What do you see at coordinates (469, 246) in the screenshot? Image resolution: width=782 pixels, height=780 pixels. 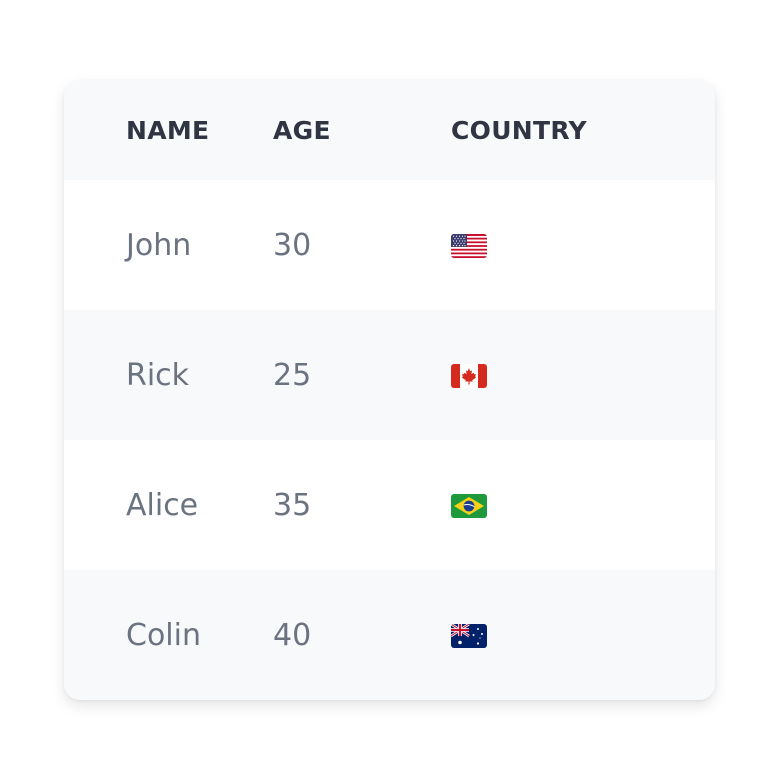 I see `usa-flag-icon` at bounding box center [469, 246].